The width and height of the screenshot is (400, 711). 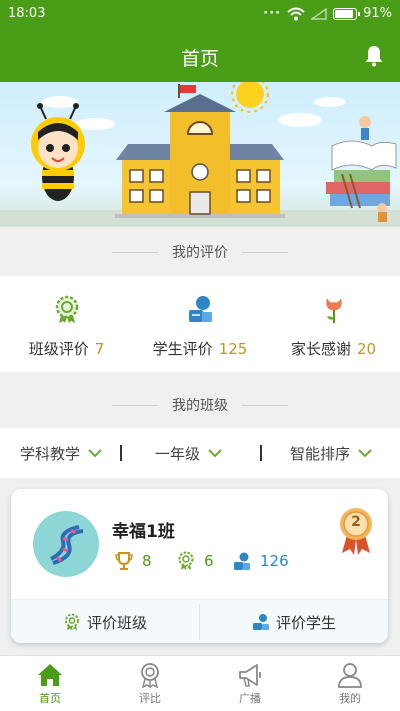 What do you see at coordinates (361, 169) in the screenshot?
I see `books-illustration` at bounding box center [361, 169].